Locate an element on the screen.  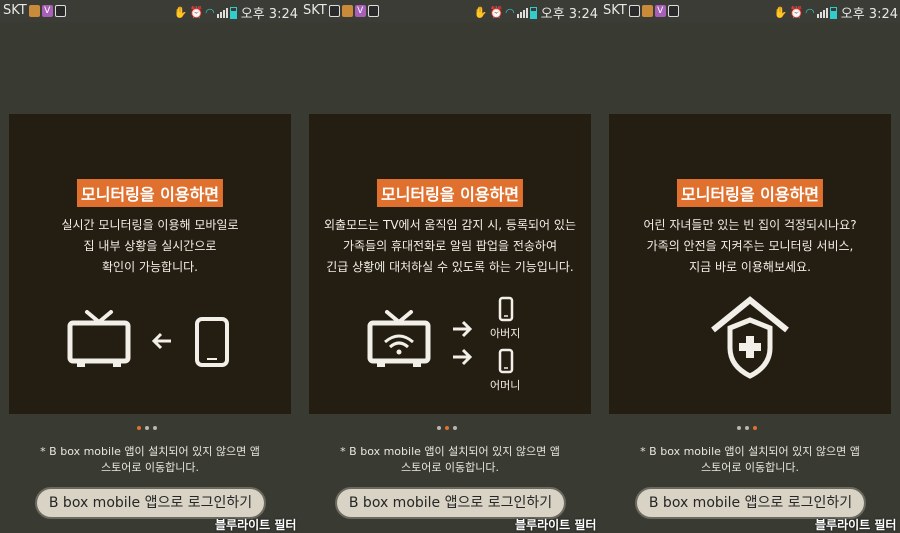
recipient-mother-label: 어머니 is located at coordinates (505, 385).